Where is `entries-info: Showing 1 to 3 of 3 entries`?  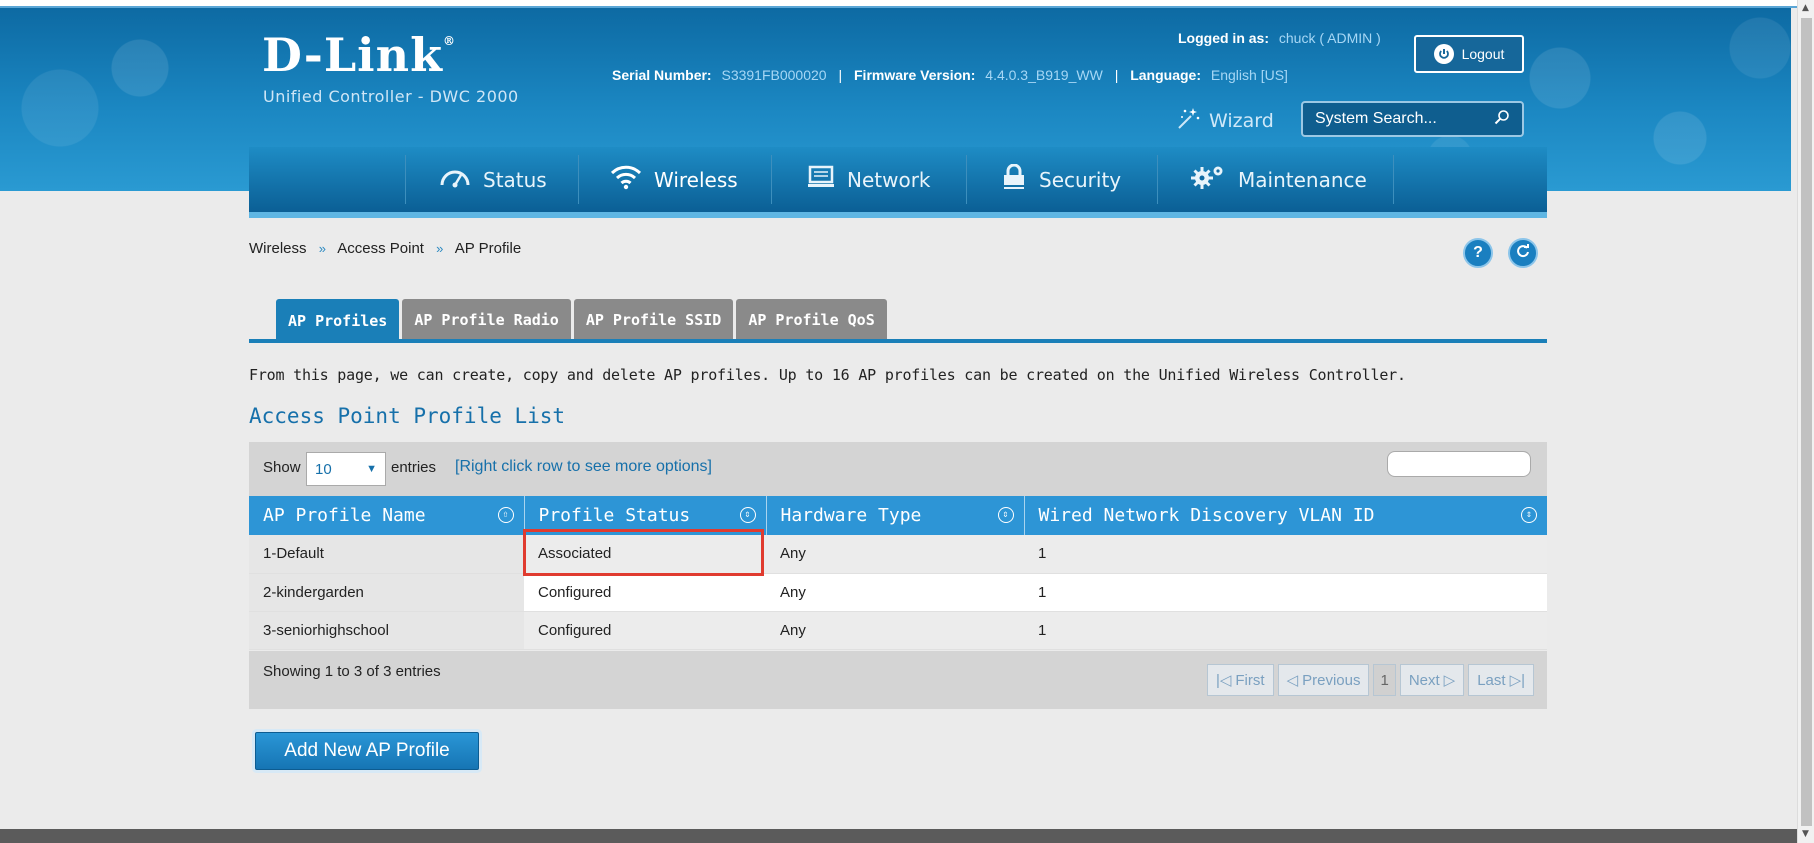 entries-info: Showing 1 to 3 of 3 entries is located at coordinates (352, 671).